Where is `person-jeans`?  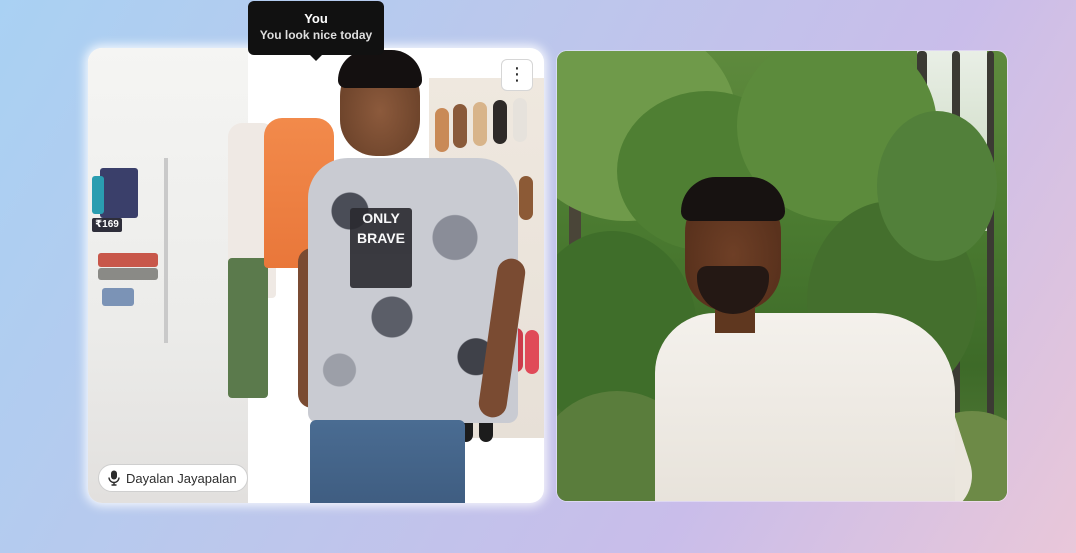 person-jeans is located at coordinates (387, 461).